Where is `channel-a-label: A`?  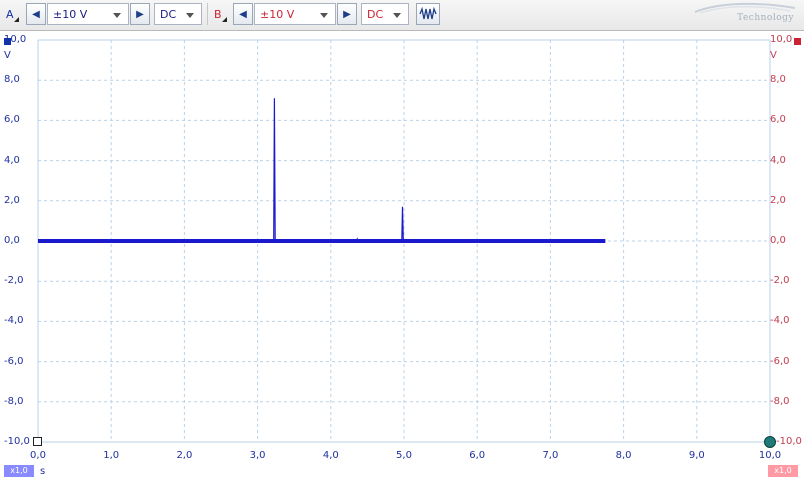
channel-a-label: A is located at coordinates (10, 14).